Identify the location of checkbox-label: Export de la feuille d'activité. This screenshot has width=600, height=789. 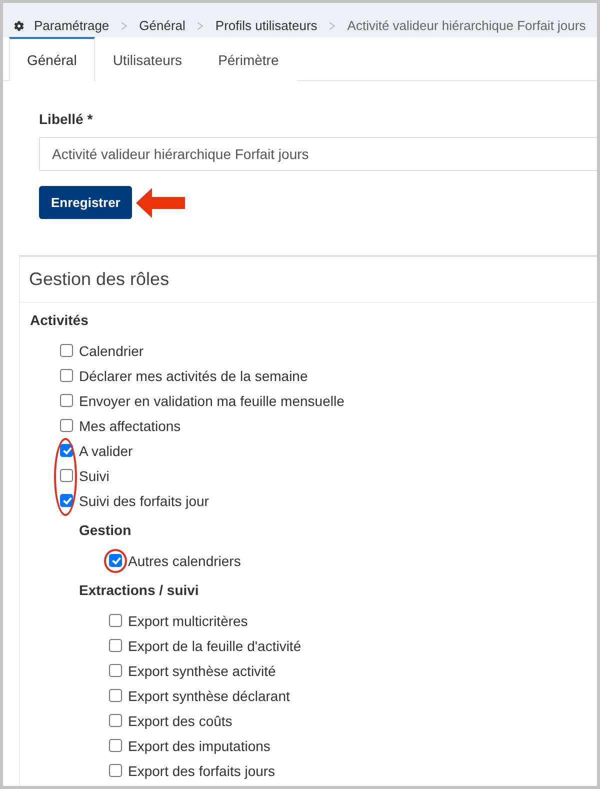
(215, 646).